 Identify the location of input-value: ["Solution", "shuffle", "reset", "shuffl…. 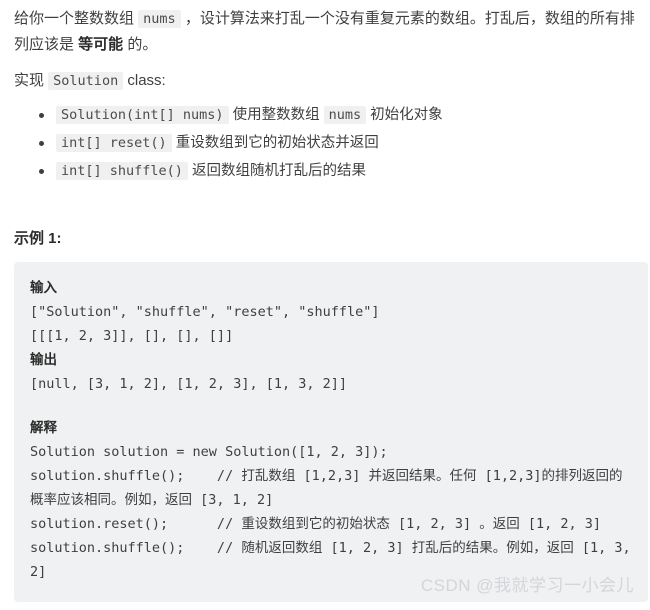
(205, 324).